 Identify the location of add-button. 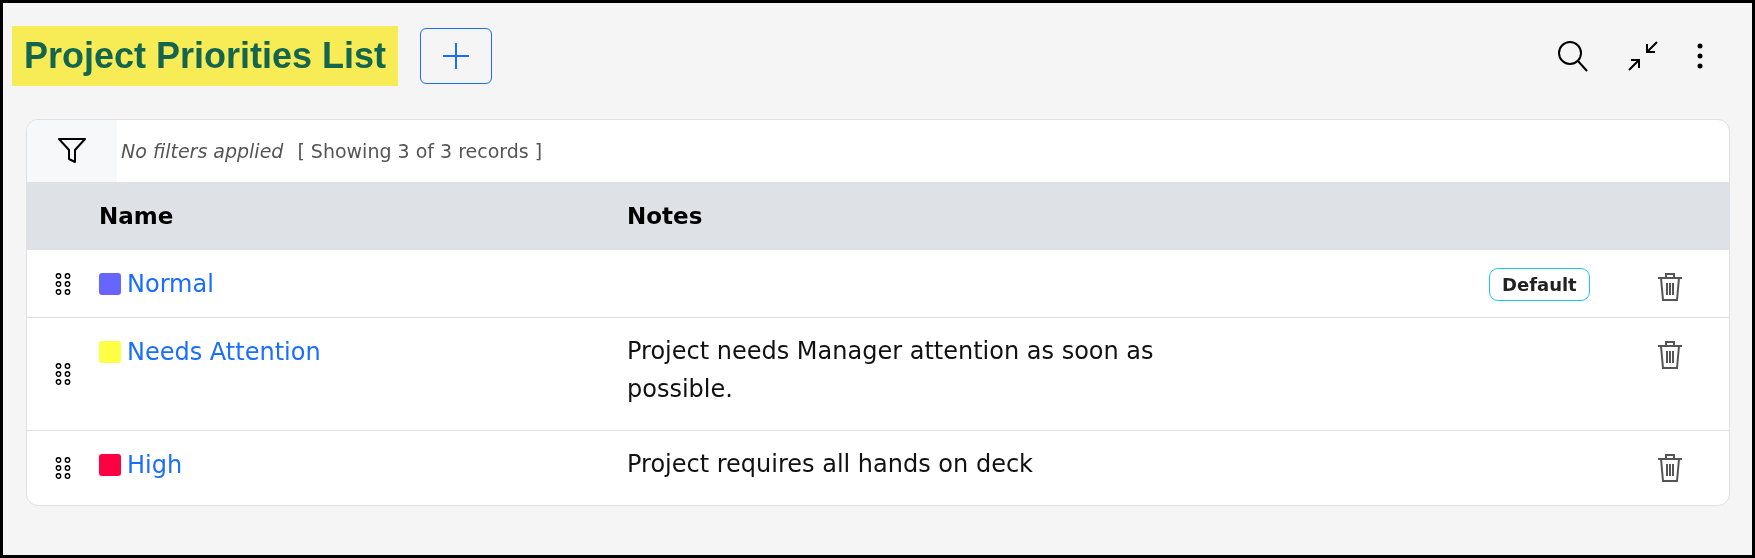
(456, 56).